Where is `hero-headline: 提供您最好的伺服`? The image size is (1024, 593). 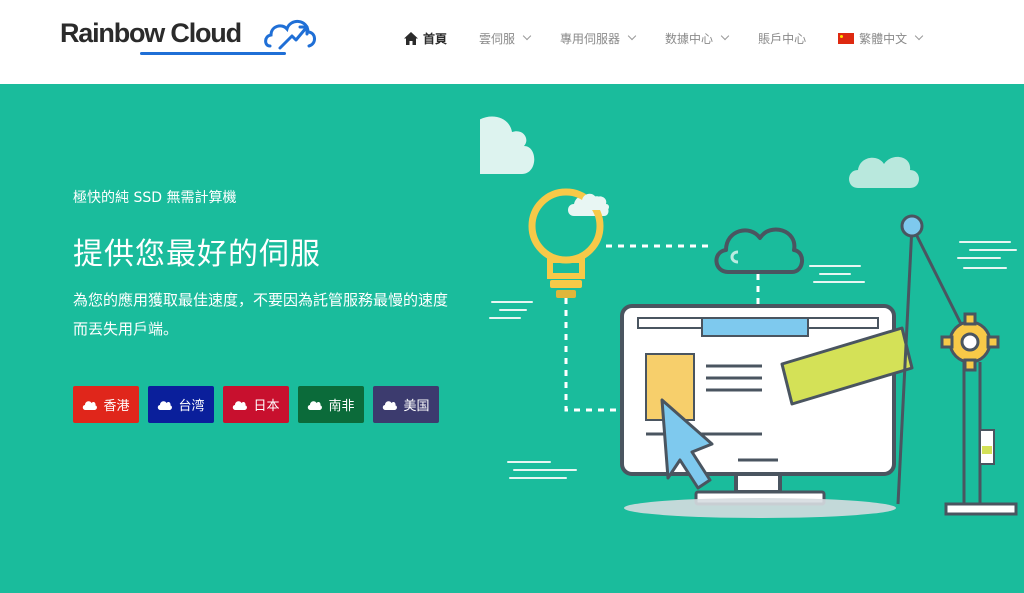
hero-headline: 提供您最好的伺服 is located at coordinates (197, 254).